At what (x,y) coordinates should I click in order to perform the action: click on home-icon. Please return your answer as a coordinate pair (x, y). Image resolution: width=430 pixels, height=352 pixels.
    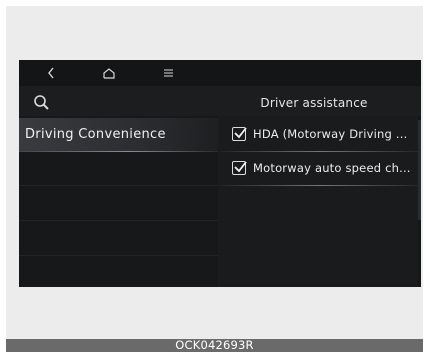
    Looking at the image, I should click on (109, 73).